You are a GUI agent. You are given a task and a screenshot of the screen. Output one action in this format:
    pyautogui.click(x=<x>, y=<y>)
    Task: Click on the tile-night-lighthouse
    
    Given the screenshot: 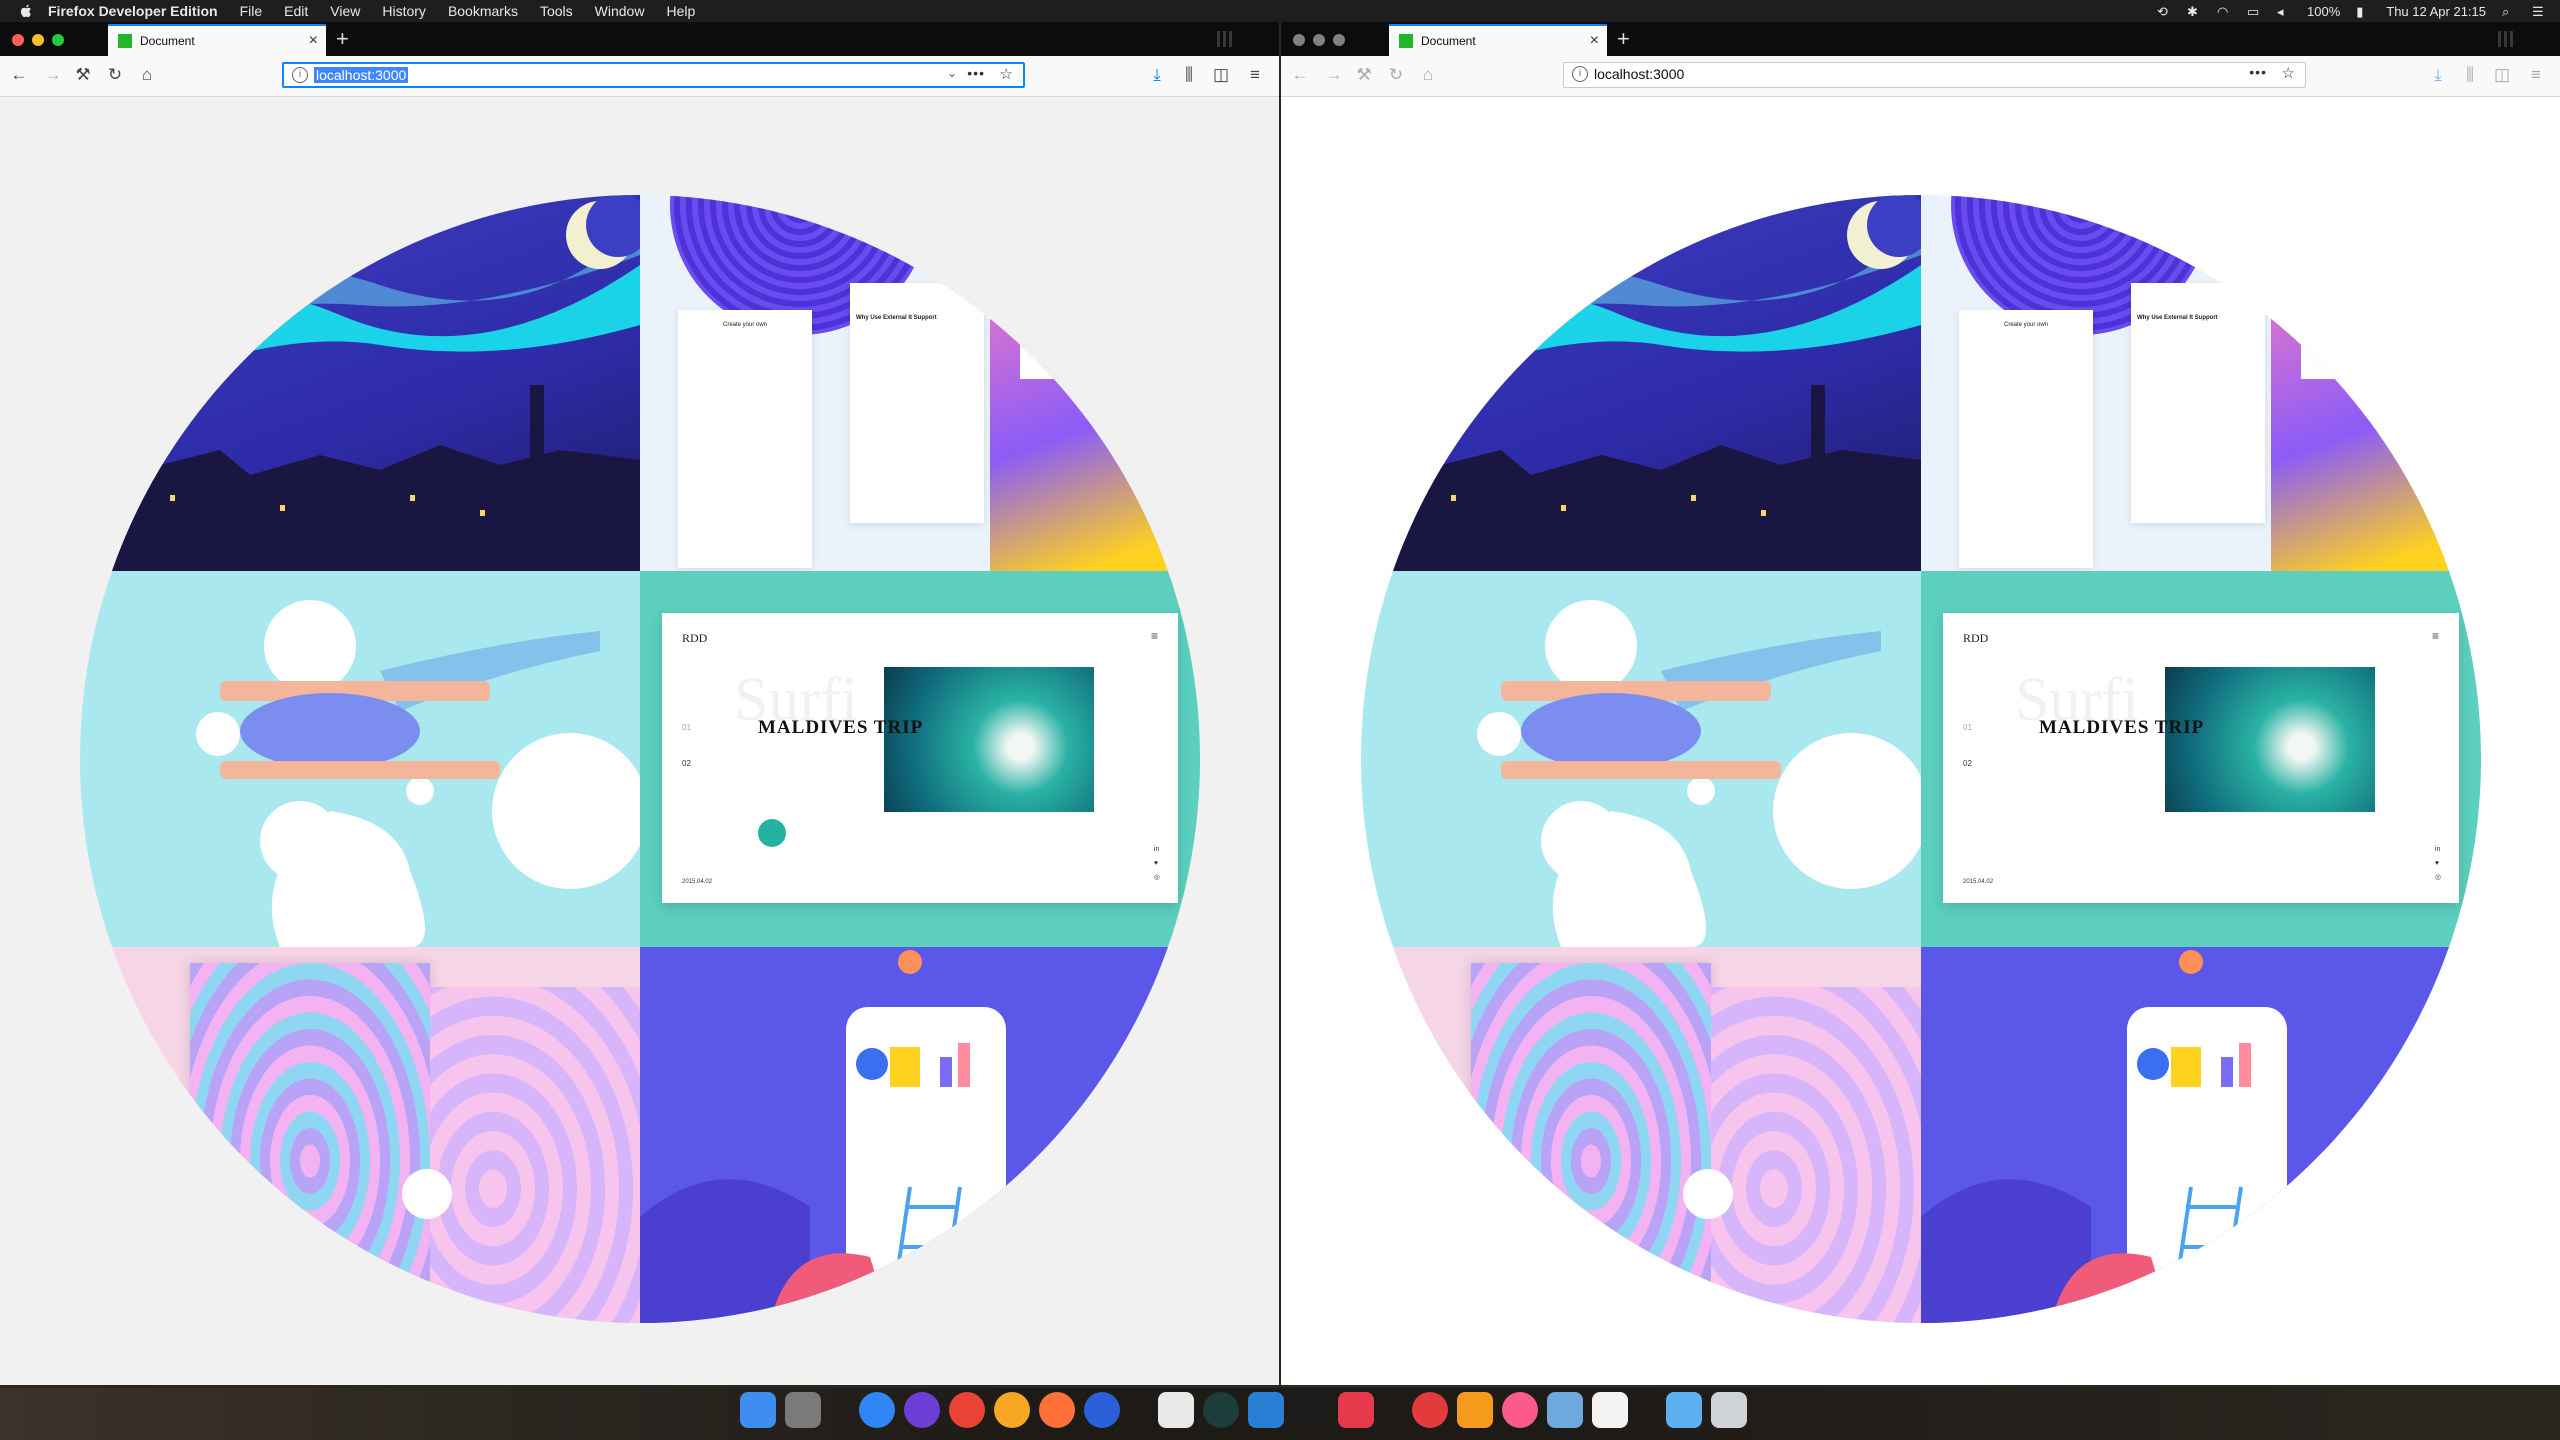 What is the action you would take?
    pyautogui.click(x=1641, y=383)
    